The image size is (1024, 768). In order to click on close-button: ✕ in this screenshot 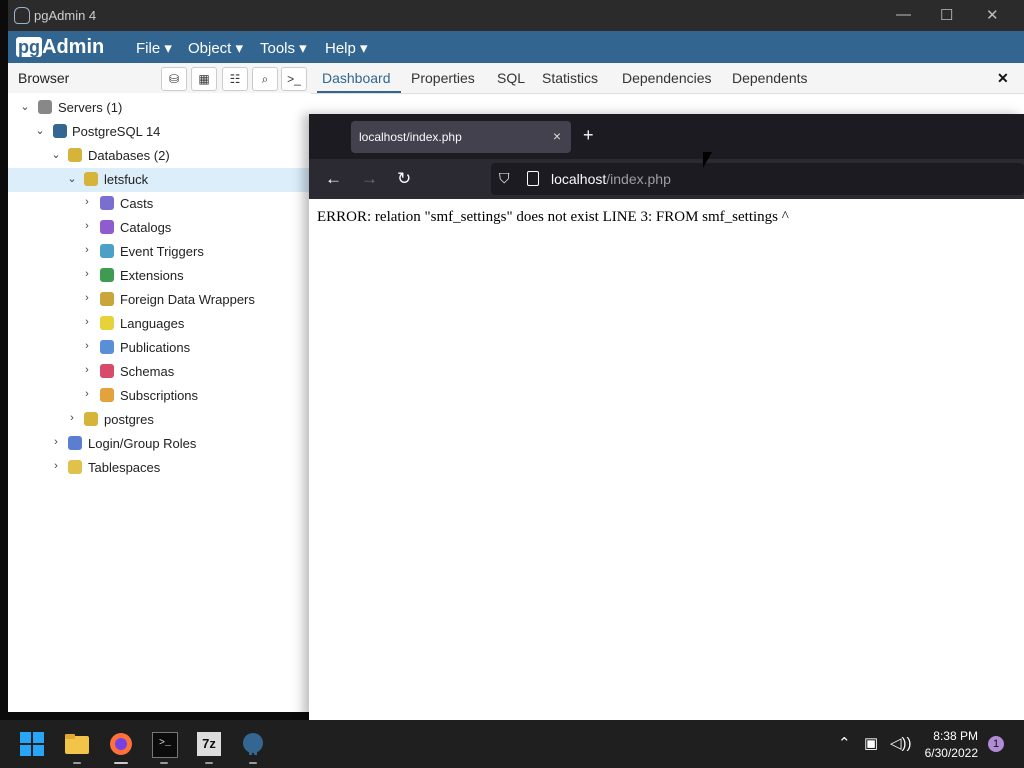, I will do `click(992, 15)`.